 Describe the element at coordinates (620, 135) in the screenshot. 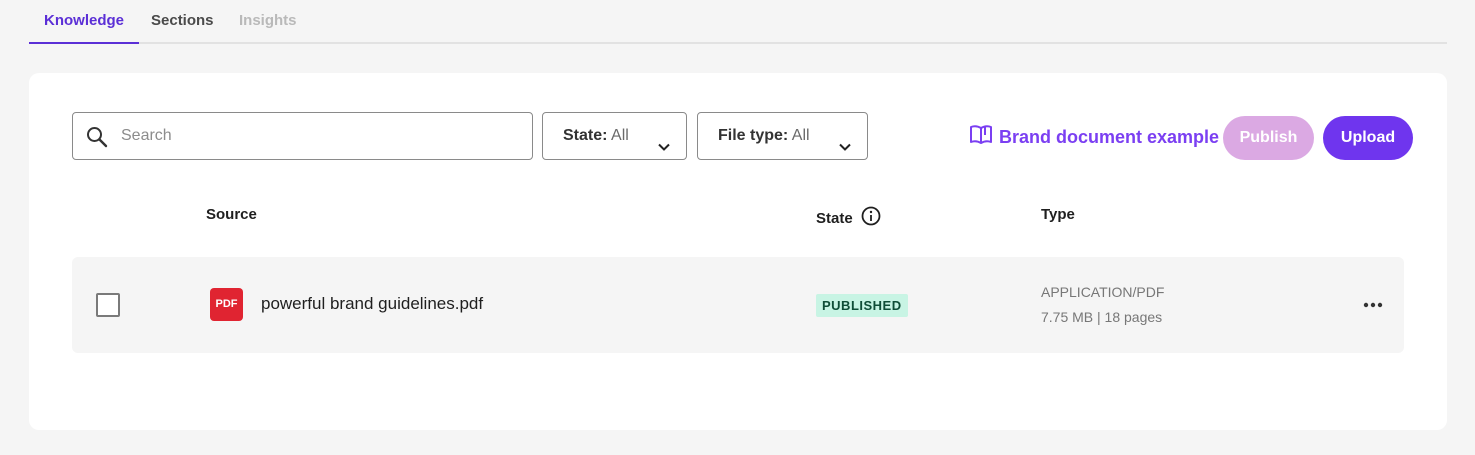

I see `state-filter-value: All` at that location.